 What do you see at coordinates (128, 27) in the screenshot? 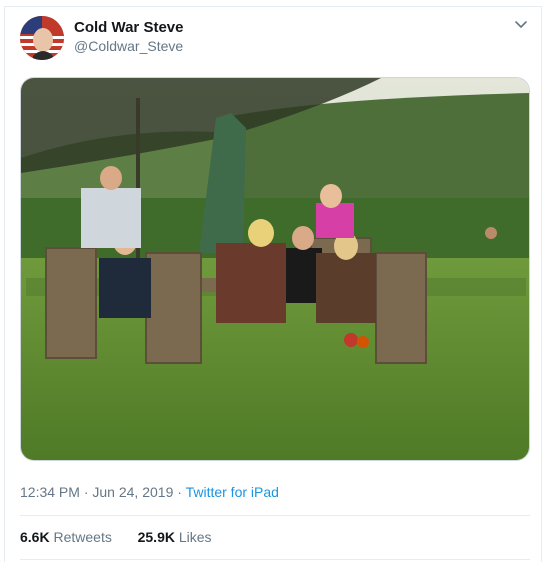
I see `display-name: Cold War Steve` at bounding box center [128, 27].